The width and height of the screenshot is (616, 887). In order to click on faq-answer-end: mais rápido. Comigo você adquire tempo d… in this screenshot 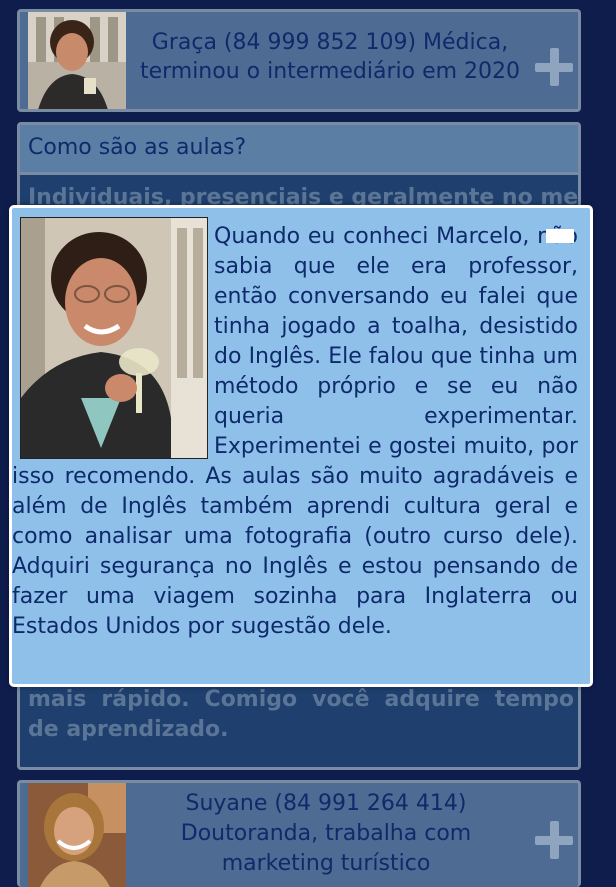, I will do `click(301, 714)`.